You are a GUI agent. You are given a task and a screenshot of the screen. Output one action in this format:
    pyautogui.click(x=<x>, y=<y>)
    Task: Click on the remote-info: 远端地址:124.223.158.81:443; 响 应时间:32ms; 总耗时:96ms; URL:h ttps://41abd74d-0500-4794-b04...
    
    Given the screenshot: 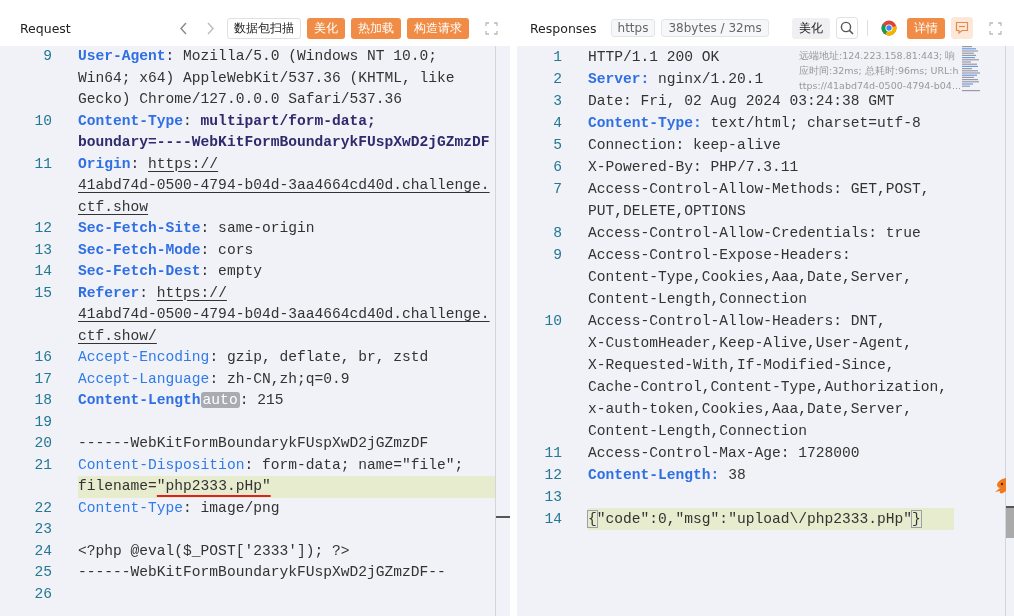 What is the action you would take?
    pyautogui.click(x=880, y=70)
    